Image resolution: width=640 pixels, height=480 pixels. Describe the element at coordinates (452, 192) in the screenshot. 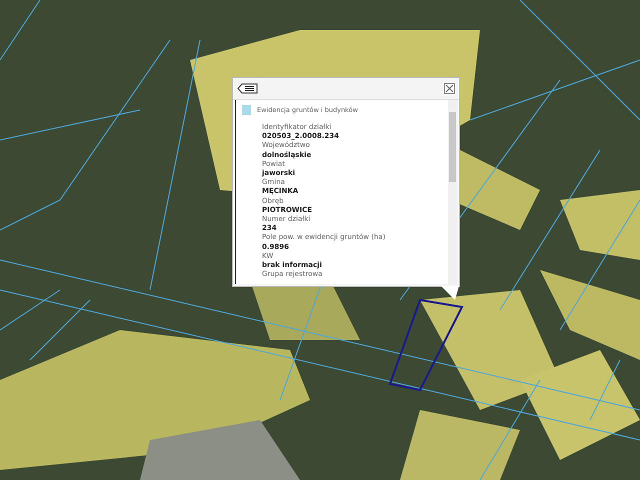

I see `scrollbar` at that location.